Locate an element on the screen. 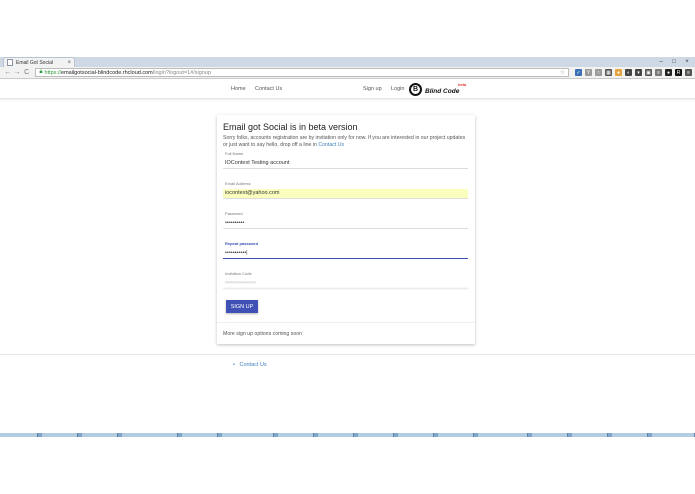  tab-close-icon: × is located at coordinates (69, 63).